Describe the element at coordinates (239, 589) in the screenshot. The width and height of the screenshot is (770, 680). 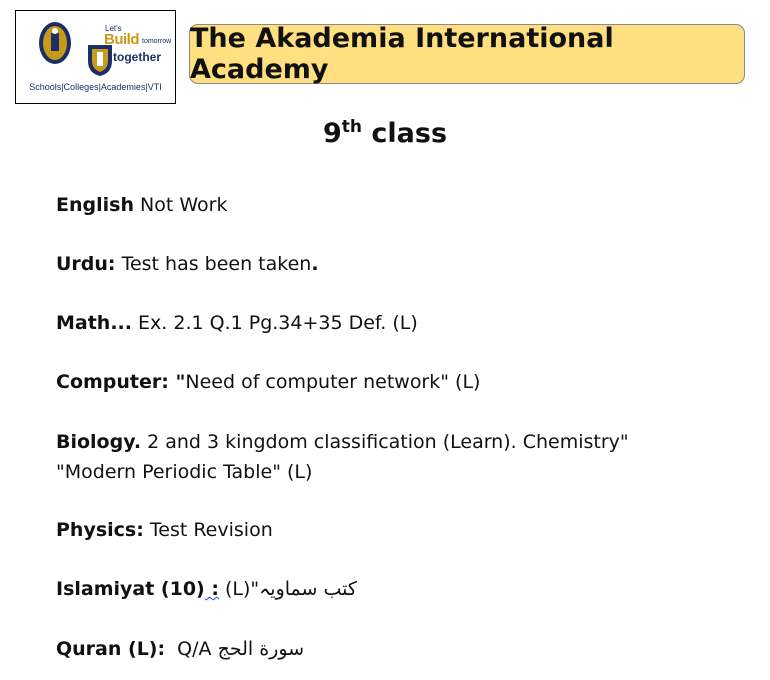
I see `entry-text: (L)"` at that location.